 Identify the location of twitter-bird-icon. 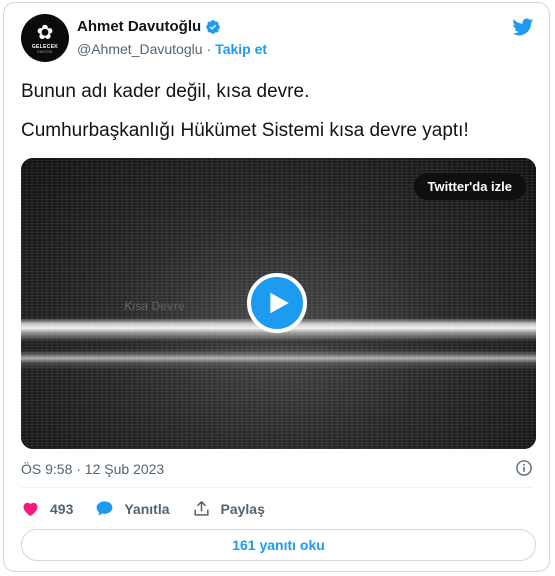
(522, 27).